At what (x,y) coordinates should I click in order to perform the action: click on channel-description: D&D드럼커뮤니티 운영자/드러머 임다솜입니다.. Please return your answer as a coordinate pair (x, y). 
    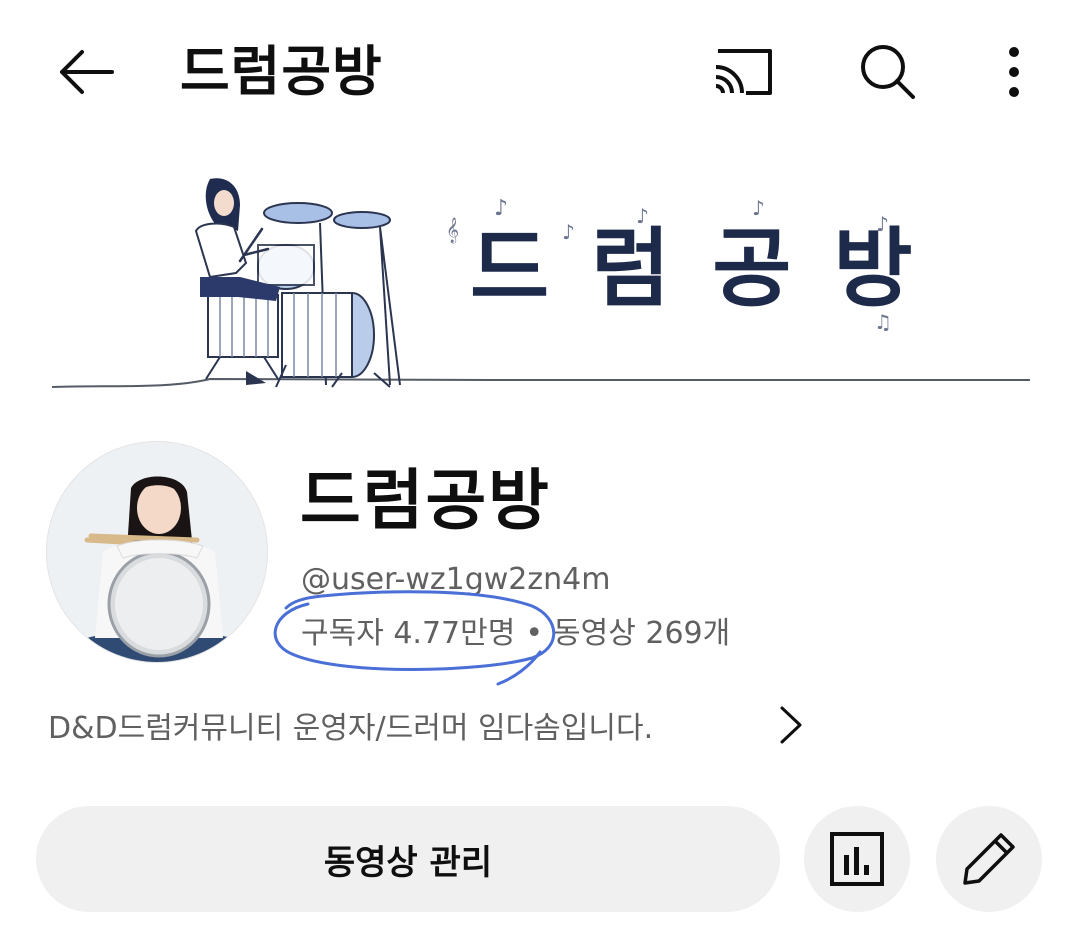
    Looking at the image, I should click on (433, 725).